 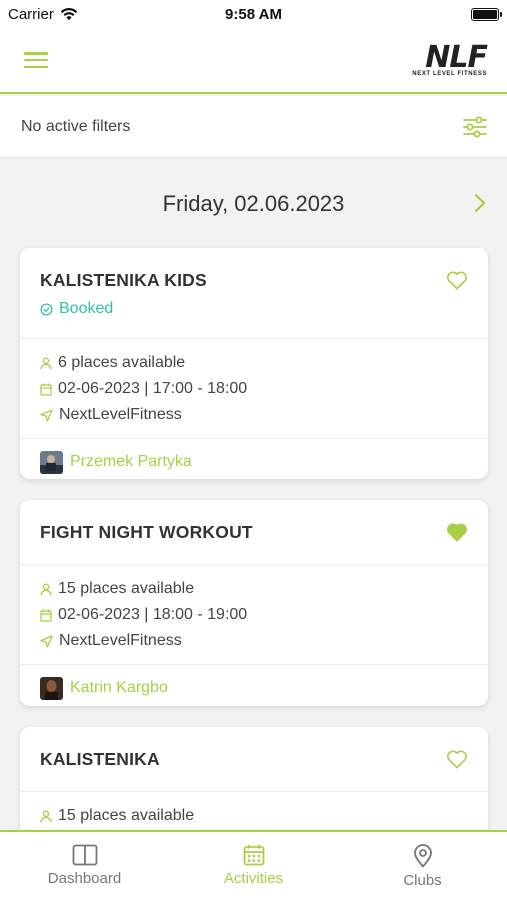 What do you see at coordinates (153, 388) in the screenshot?
I see `datetime-label: 02-06-2023 | 17:00 - 18:00` at bounding box center [153, 388].